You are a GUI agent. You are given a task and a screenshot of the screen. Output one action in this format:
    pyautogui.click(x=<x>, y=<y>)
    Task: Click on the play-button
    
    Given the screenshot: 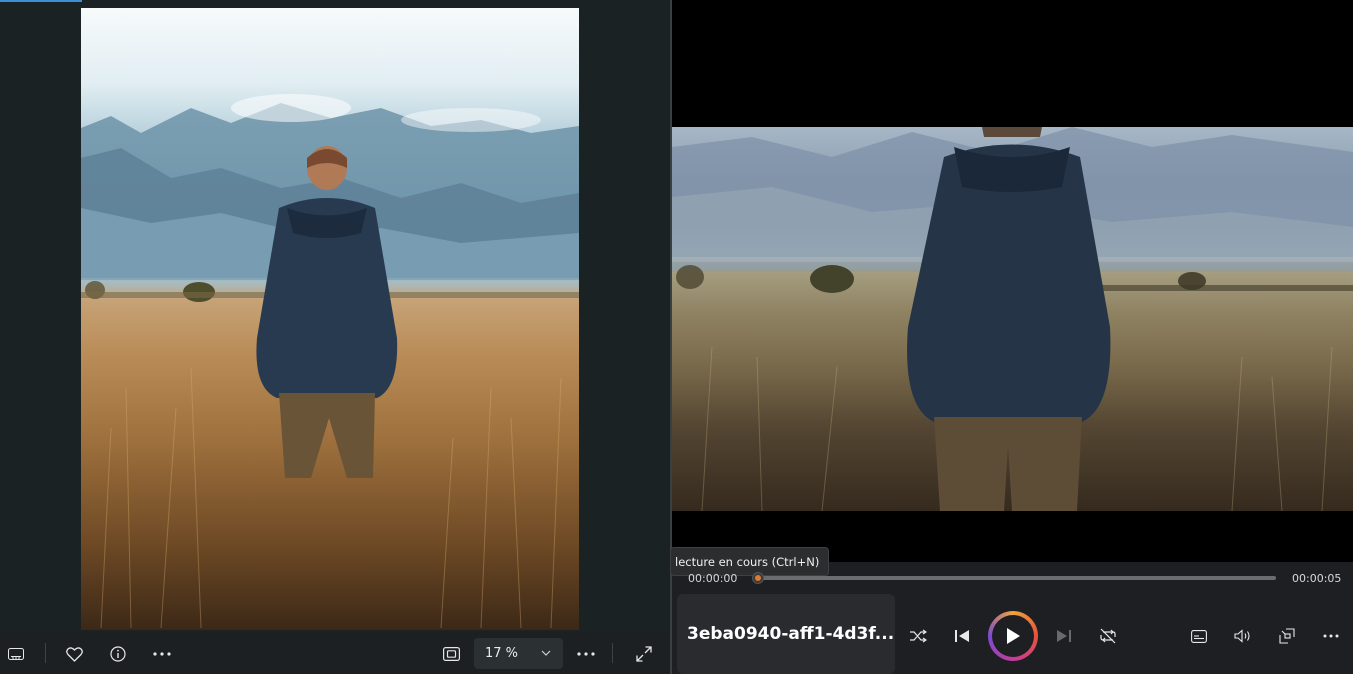 What is the action you would take?
    pyautogui.click(x=1013, y=636)
    